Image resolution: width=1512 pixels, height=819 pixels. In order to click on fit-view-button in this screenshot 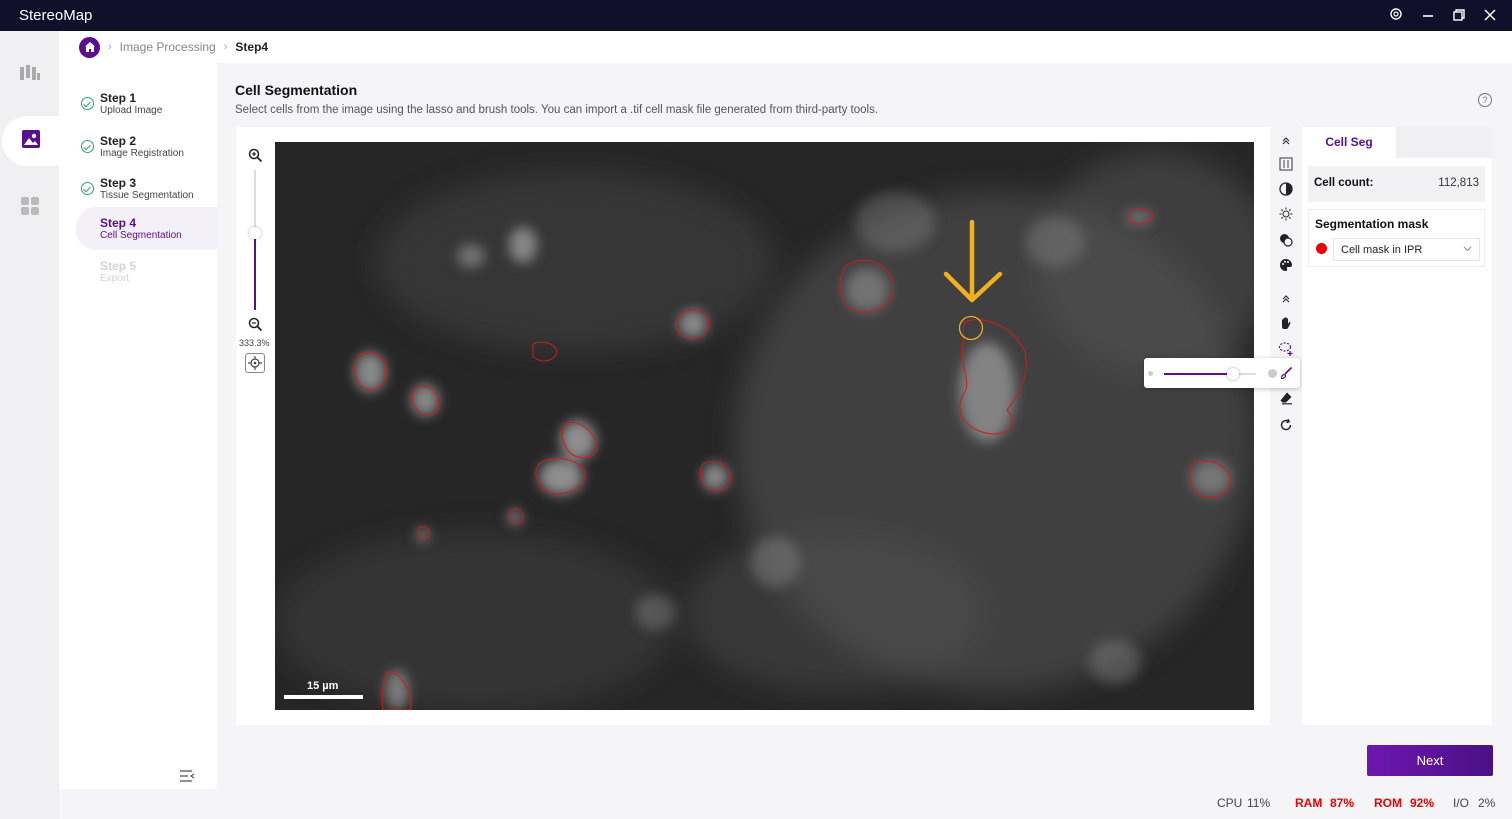, I will do `click(255, 363)`.